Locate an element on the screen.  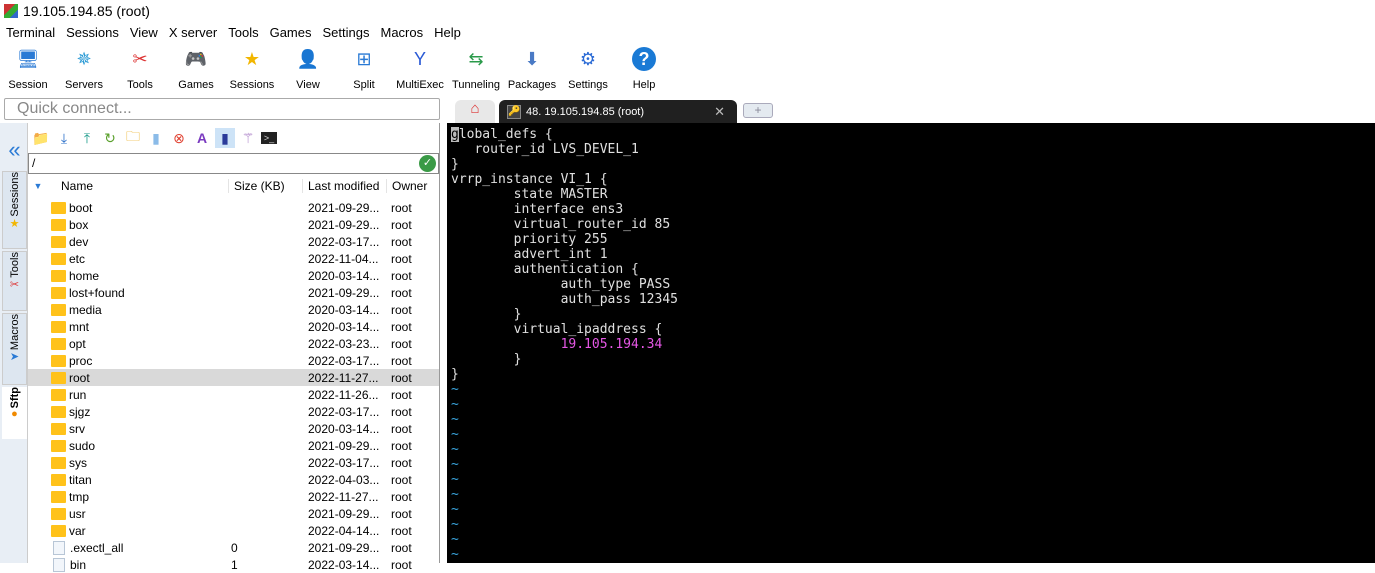
help-icon: ? is located at coordinates (644, 59).